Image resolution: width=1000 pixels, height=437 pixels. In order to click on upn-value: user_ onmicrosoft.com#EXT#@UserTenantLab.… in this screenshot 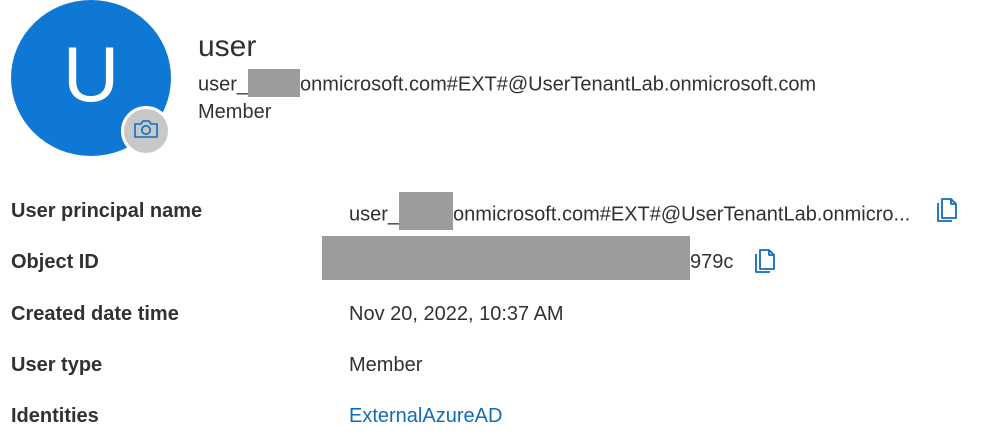, I will do `click(630, 211)`.